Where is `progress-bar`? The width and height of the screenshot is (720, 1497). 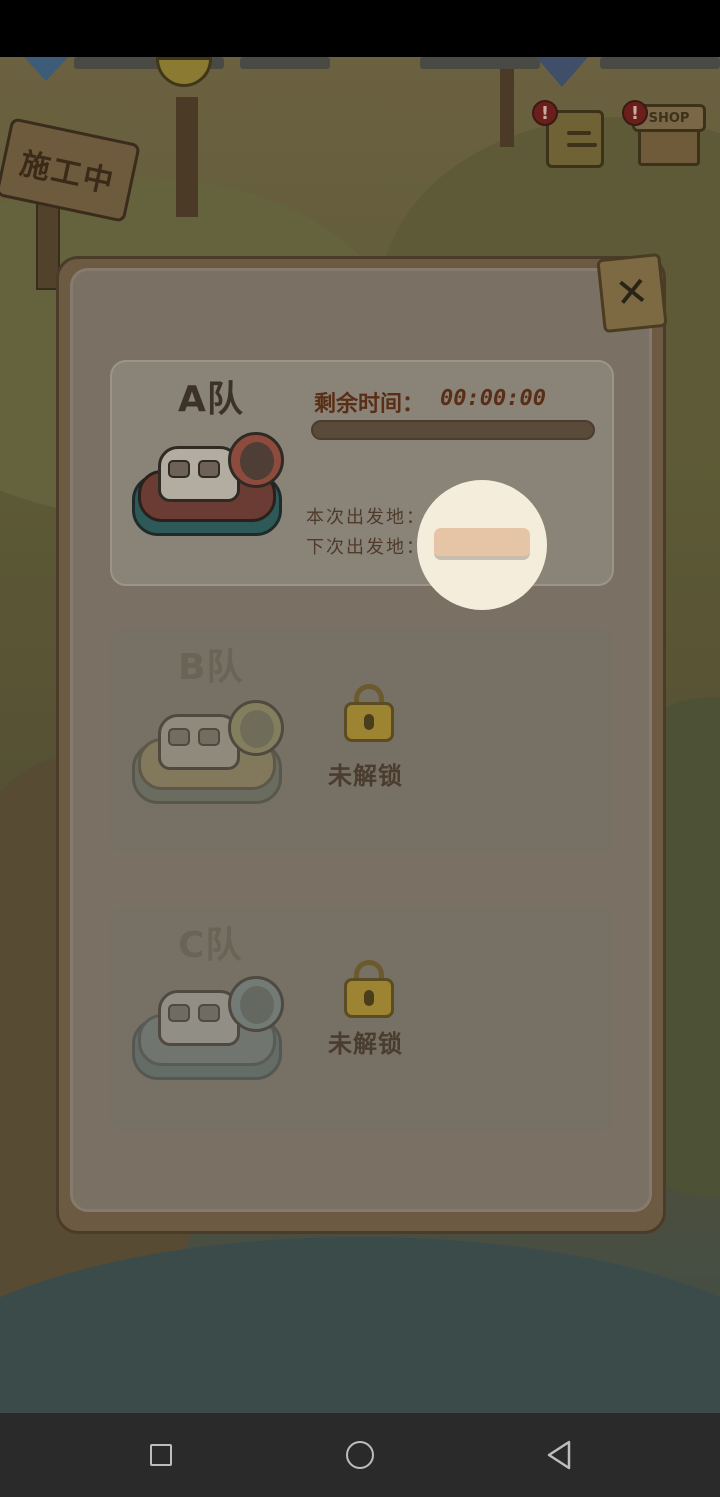
progress-bar is located at coordinates (453, 430).